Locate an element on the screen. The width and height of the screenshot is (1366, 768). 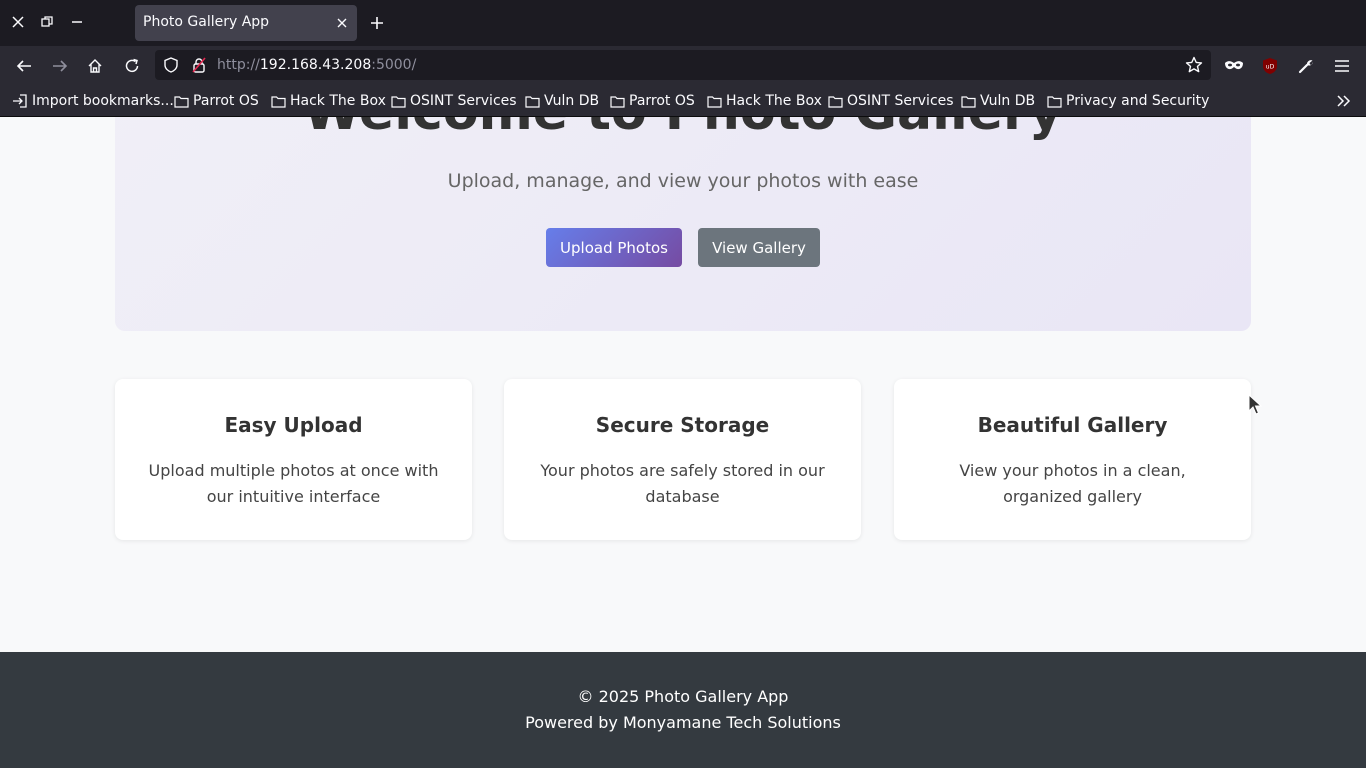
private-browsing-mask-icon is located at coordinates (1234, 66).